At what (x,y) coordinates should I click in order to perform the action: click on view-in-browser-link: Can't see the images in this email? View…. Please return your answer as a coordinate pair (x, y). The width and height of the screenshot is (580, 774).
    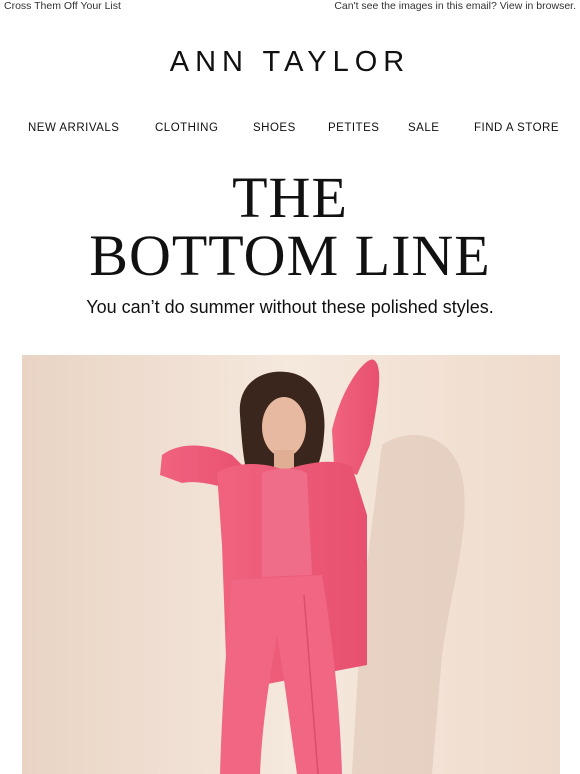
    Looking at the image, I should click on (455, 6).